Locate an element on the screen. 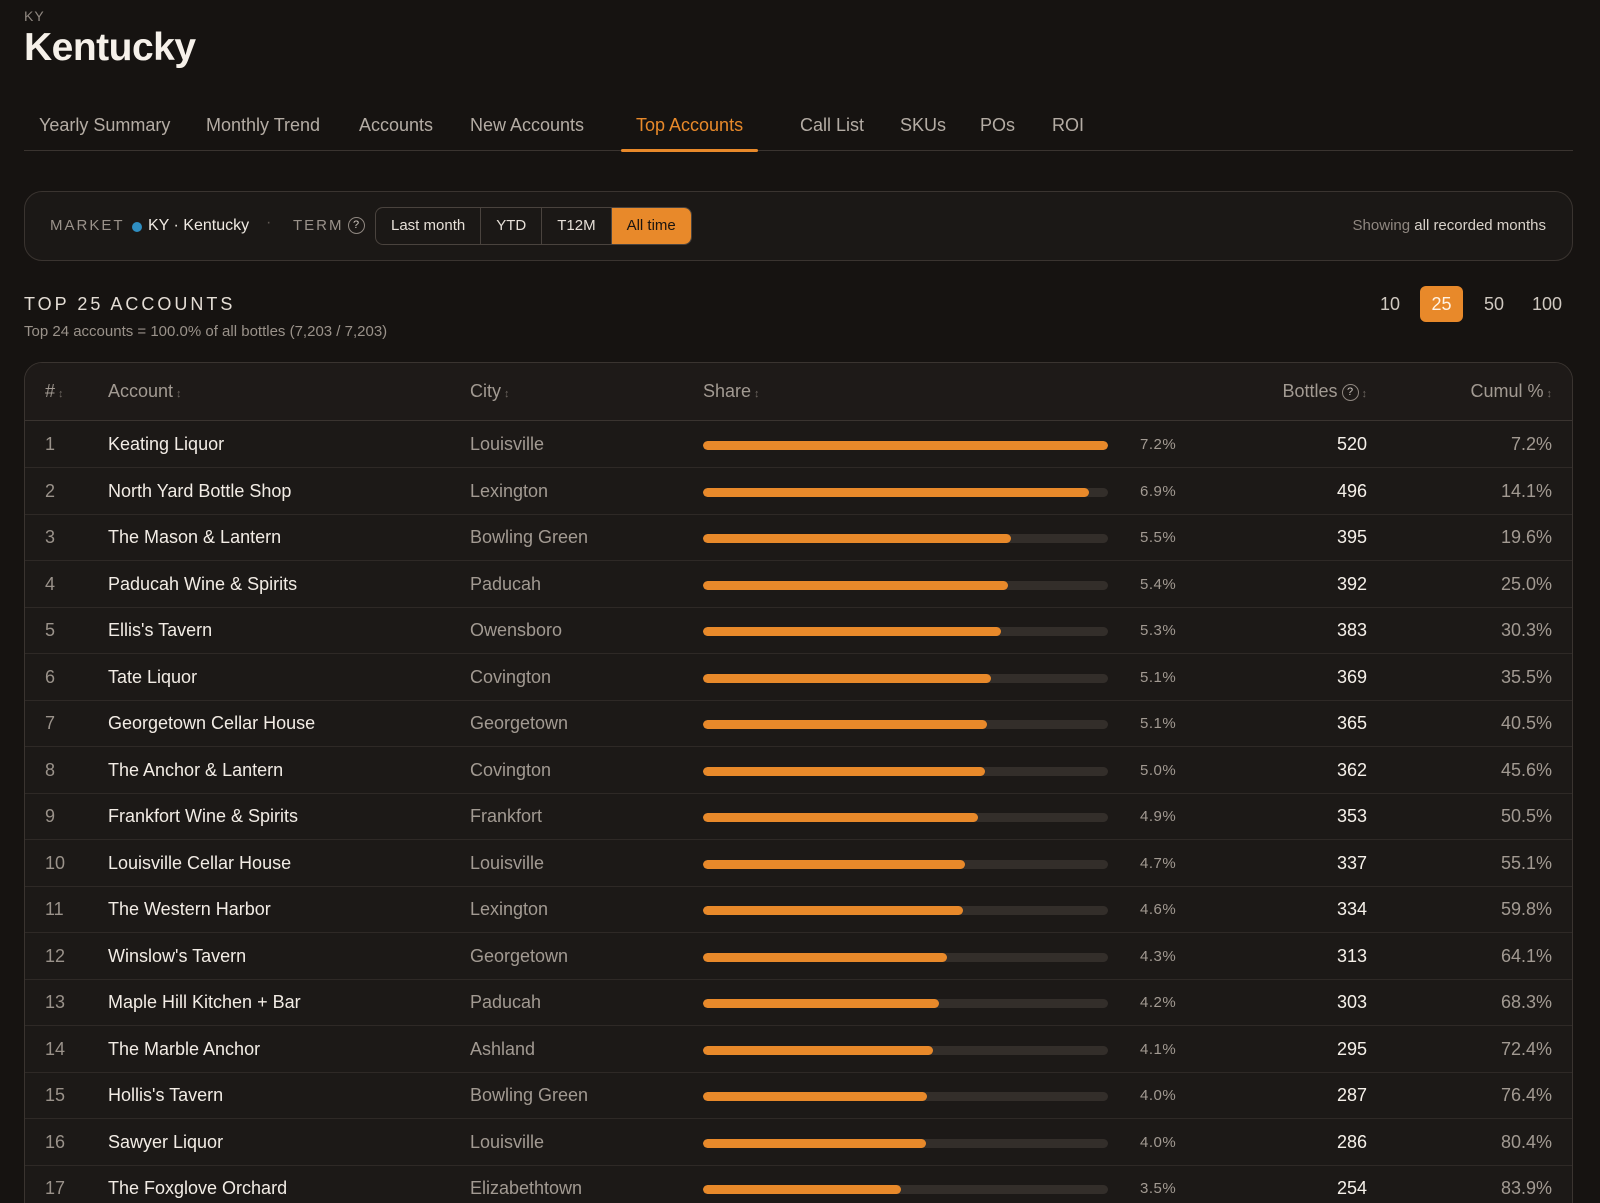  account-name-cell: Louisville Cellar House is located at coordinates (199, 863).